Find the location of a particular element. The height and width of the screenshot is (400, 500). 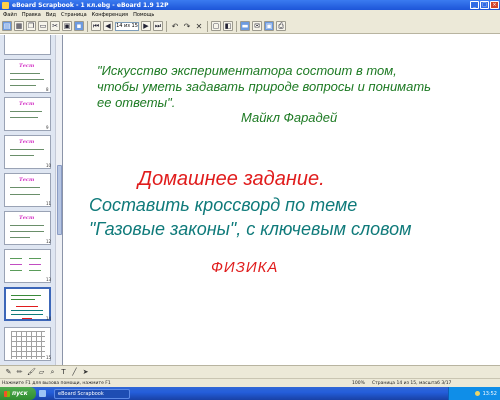

save-icon: ▪ is located at coordinates (79, 26).